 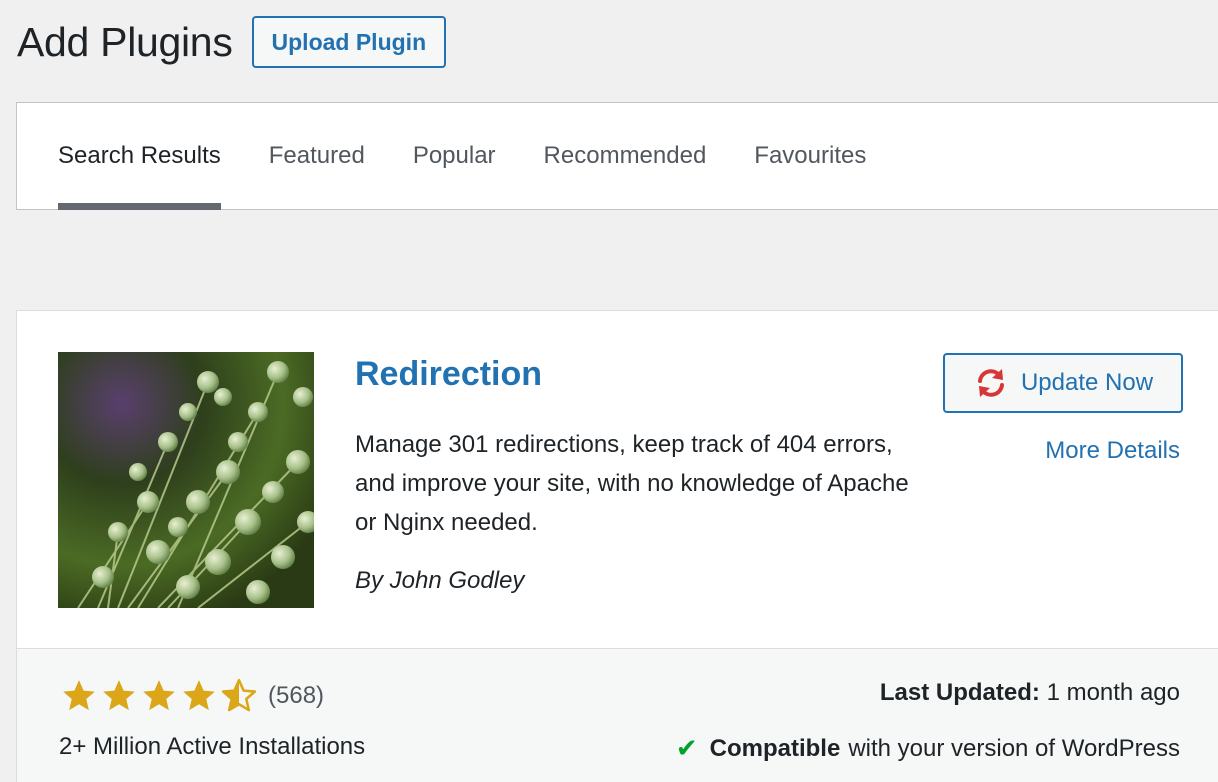 I want to click on update-now-label: Update Now, so click(x=1087, y=382).